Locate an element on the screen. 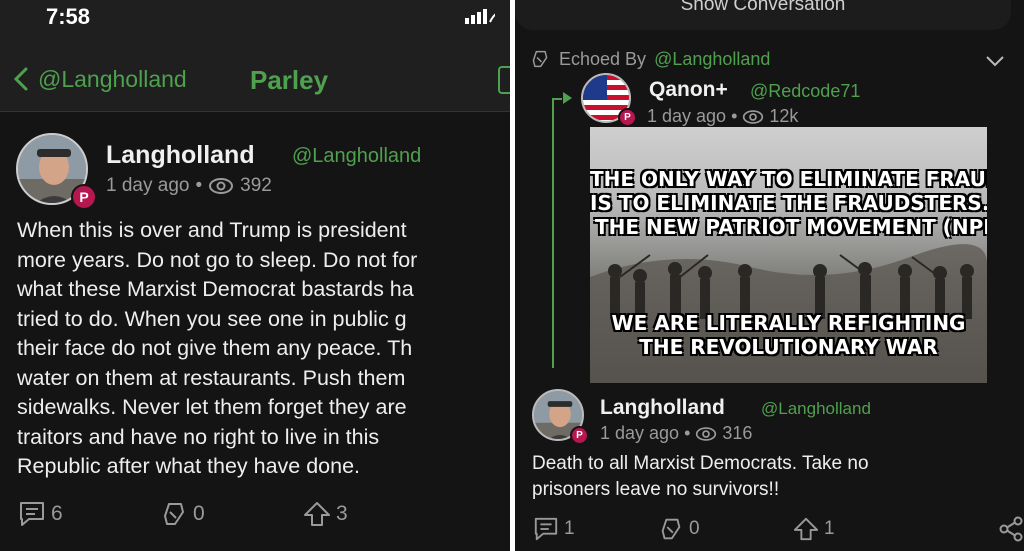 Image resolution: width=1024 pixels, height=551 pixels. share-icon is located at coordinates (1011, 529).